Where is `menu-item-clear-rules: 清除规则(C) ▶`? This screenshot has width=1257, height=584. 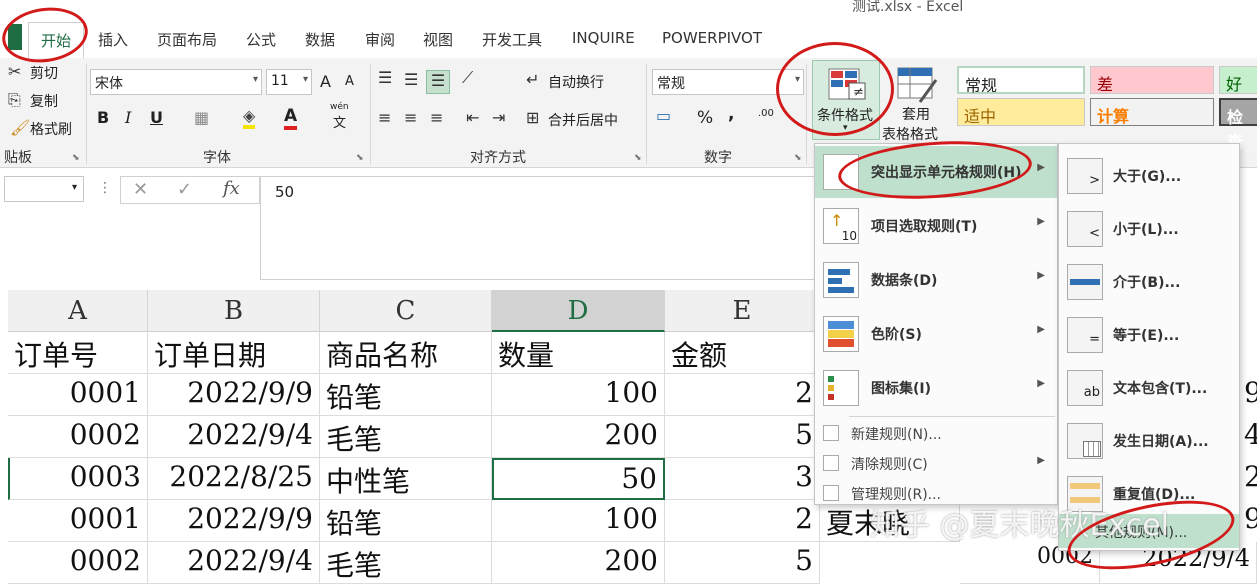
menu-item-clear-rules: 清除规则(C) ▶ is located at coordinates (936, 463).